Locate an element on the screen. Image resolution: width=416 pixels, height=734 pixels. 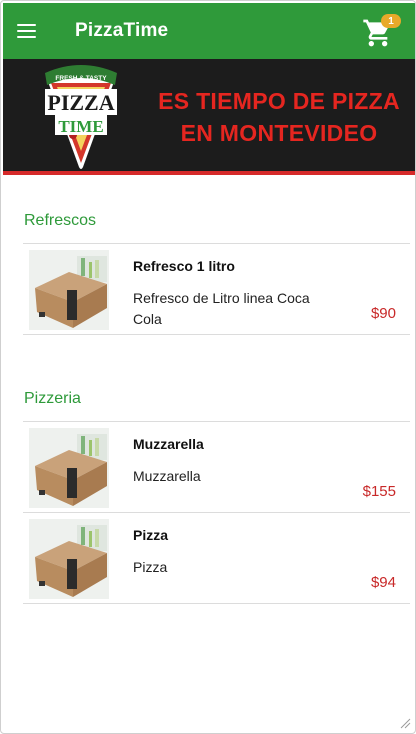
pizza-time-logo: FRESH & TASTY PIZZA TIME is located at coordinates (81, 117).